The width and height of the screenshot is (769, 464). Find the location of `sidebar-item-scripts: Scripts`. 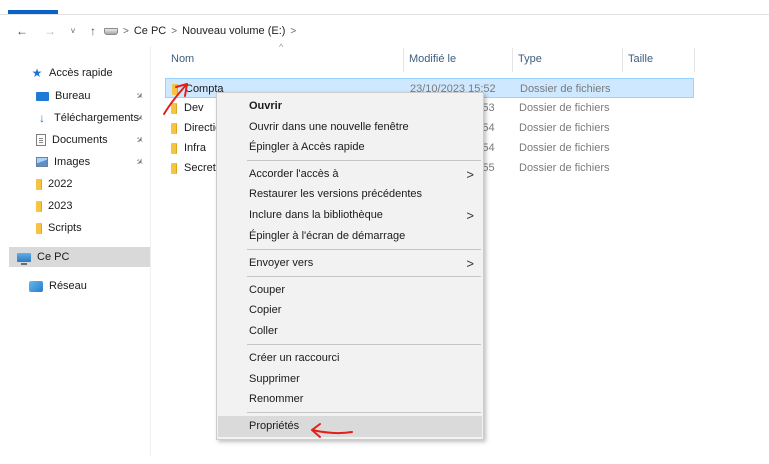

sidebar-item-scripts: Scripts is located at coordinates (59, 228).